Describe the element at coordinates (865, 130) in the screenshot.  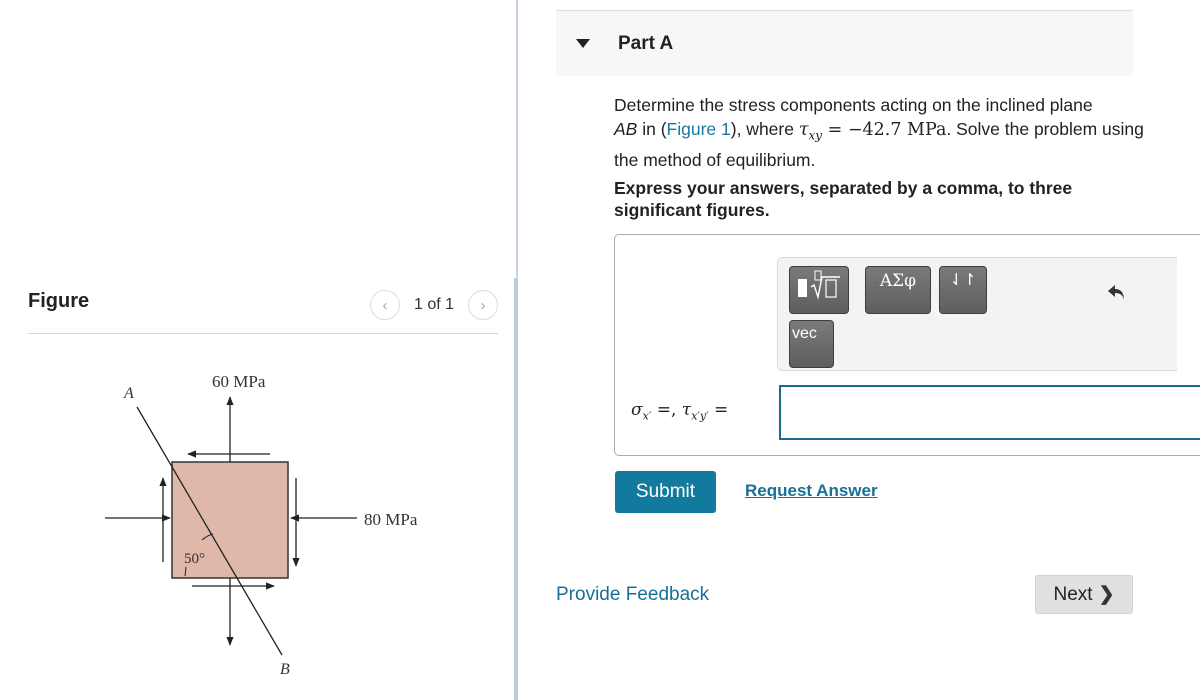
I see `tau-value: = −42.7` at that location.